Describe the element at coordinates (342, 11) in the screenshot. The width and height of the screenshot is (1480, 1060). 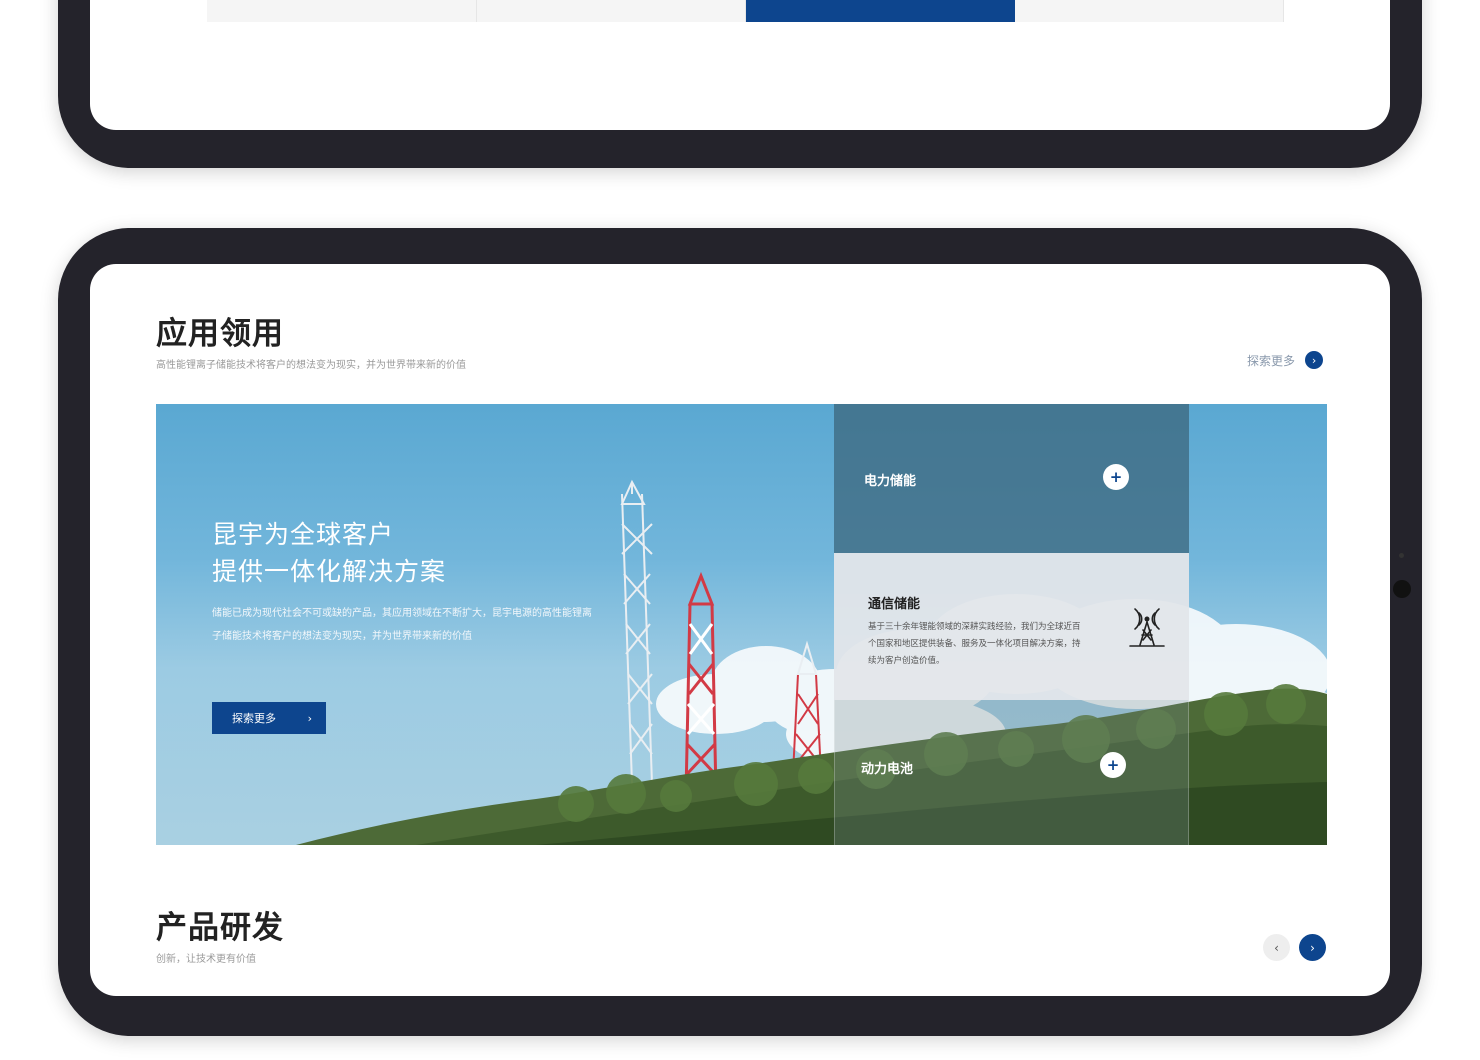
I see `top-card-1: →` at that location.